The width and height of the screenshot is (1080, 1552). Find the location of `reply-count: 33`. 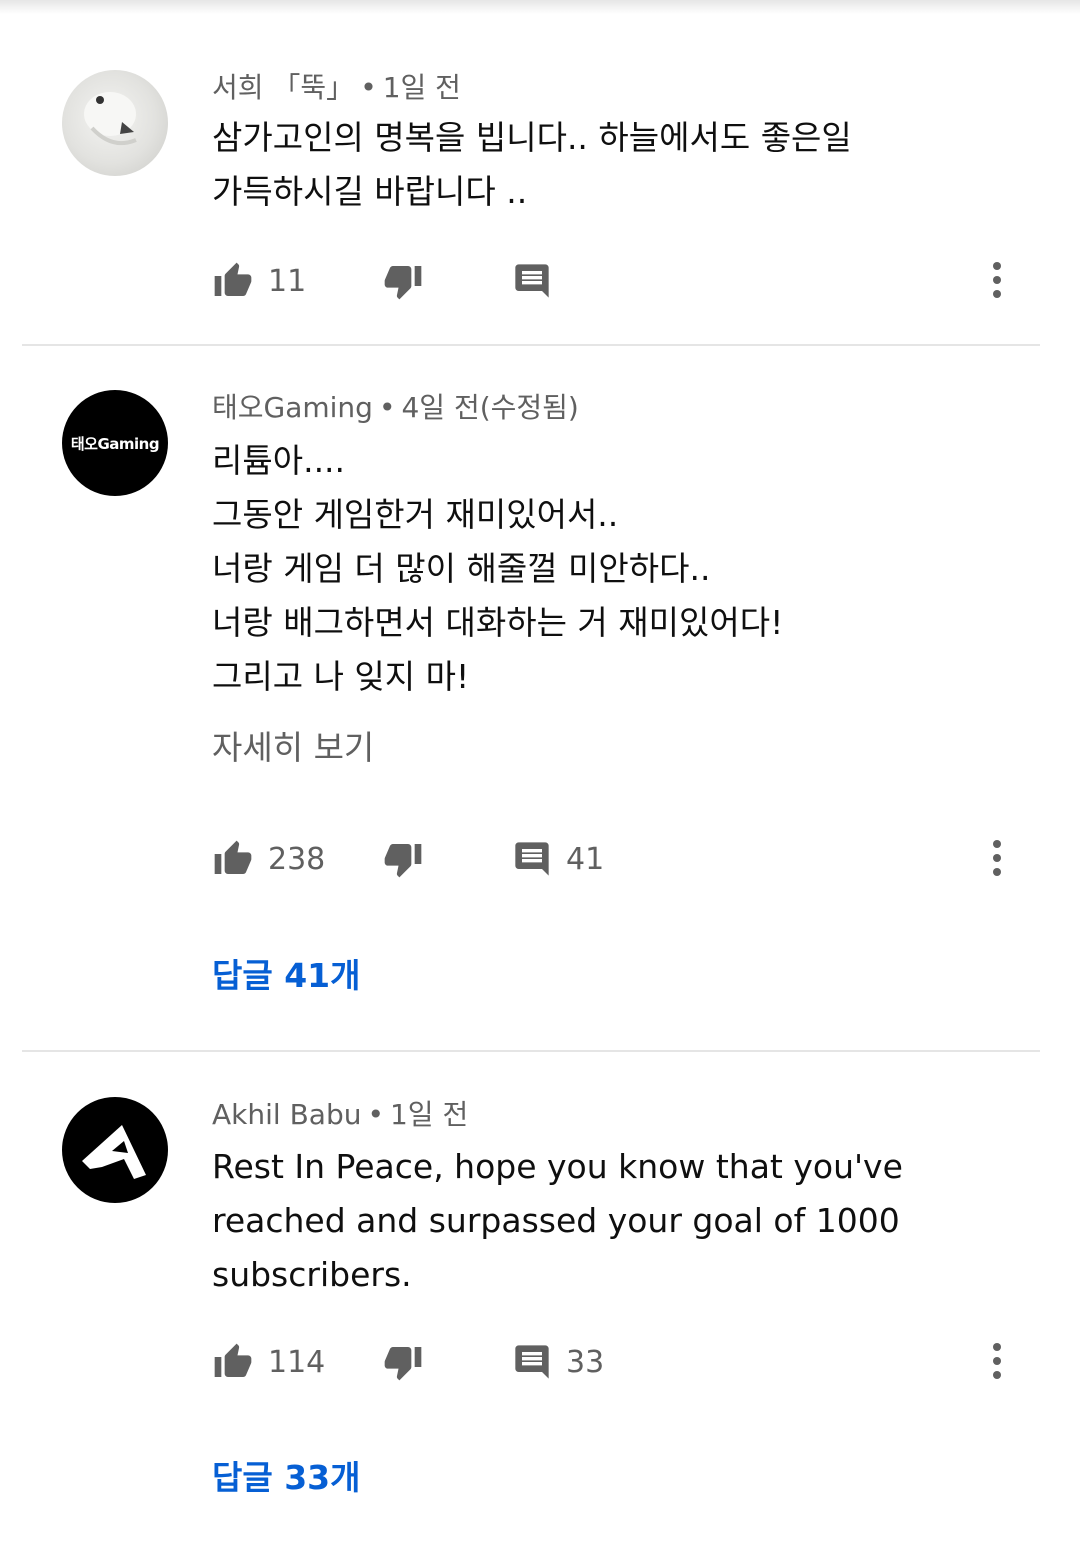

reply-count: 33 is located at coordinates (585, 1362).